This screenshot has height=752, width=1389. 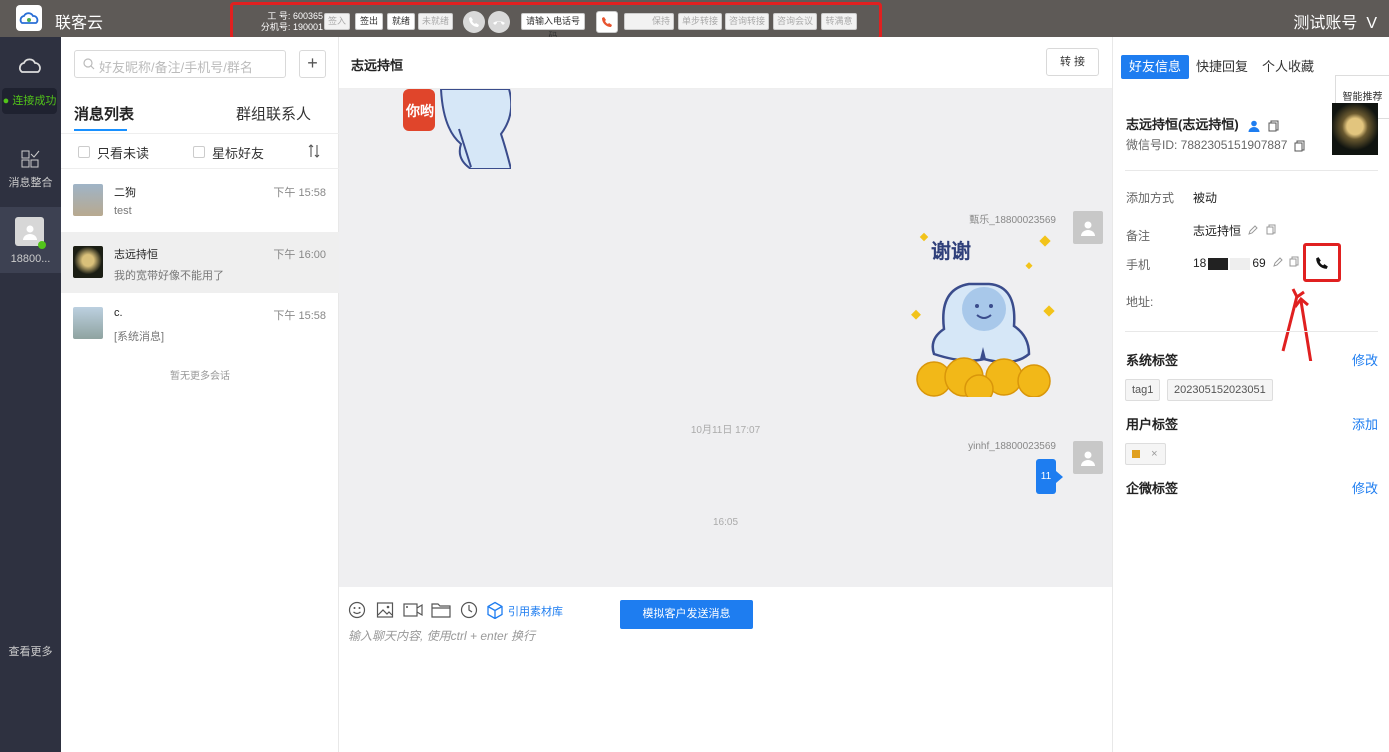 What do you see at coordinates (474, 22) in the screenshot?
I see `answer-phone-icon` at bounding box center [474, 22].